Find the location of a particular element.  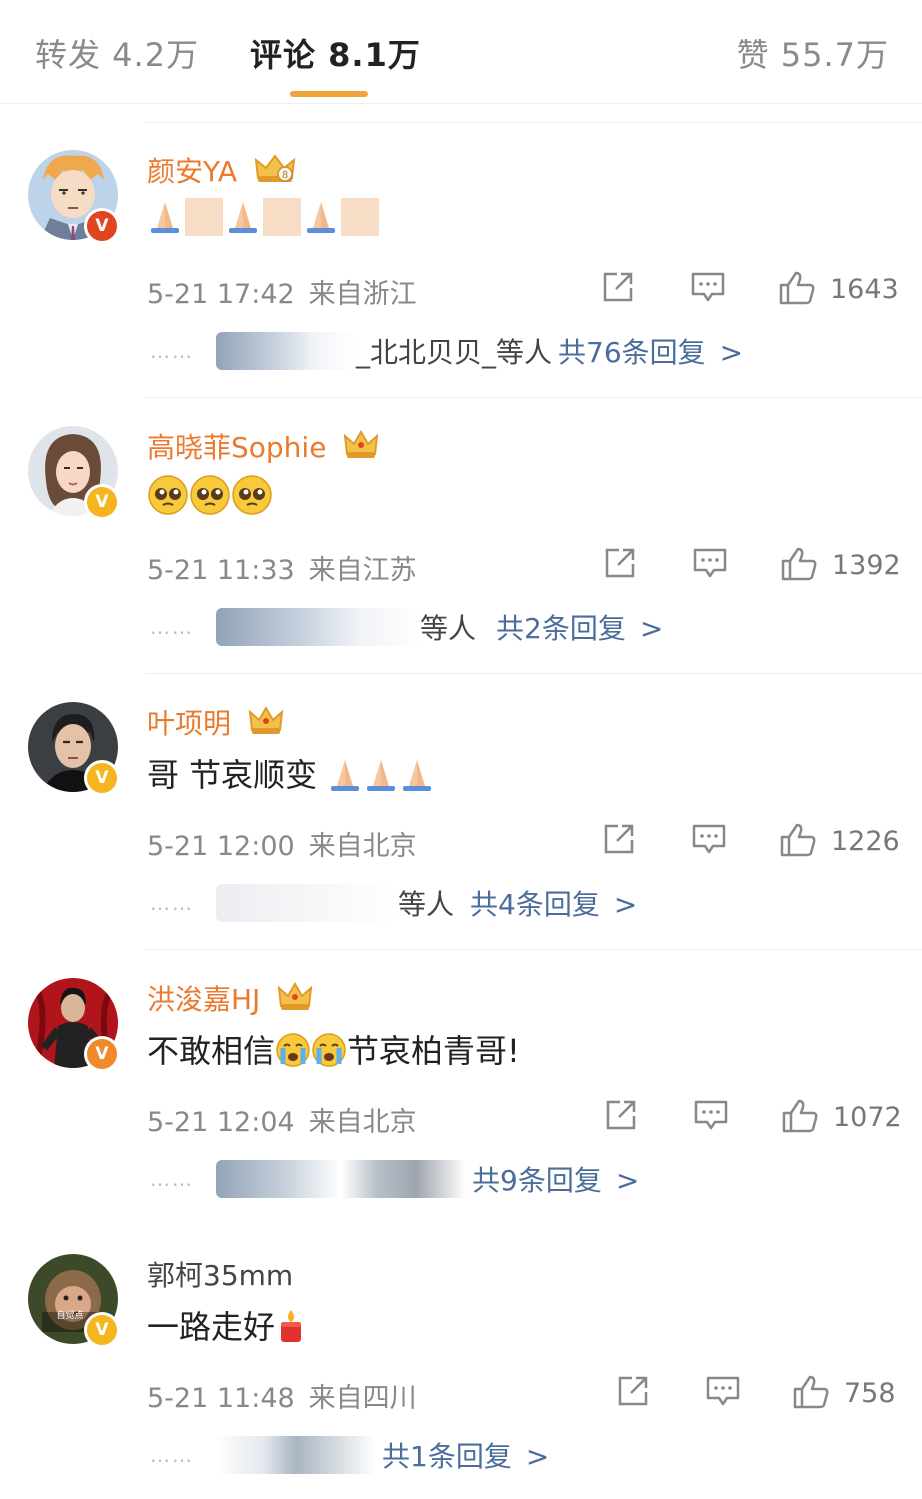

view-replies-link: 共76条回复 > is located at coordinates (650, 352).